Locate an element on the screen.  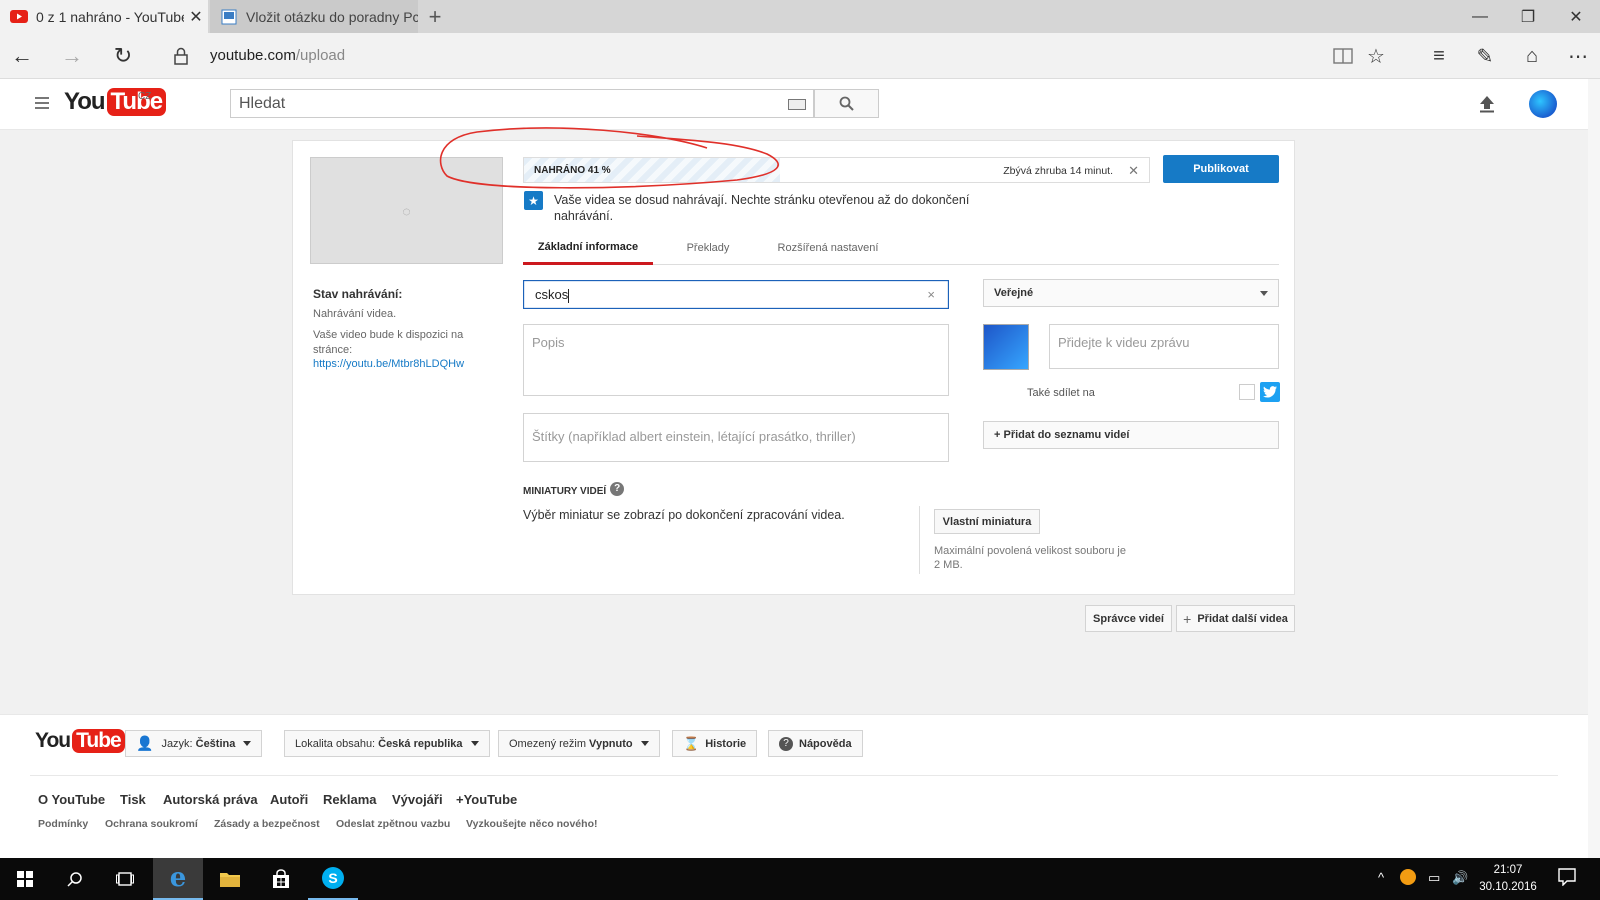
taskbar-clock: 21:07 30.10.2016 is located at coordinates (1508, 879).